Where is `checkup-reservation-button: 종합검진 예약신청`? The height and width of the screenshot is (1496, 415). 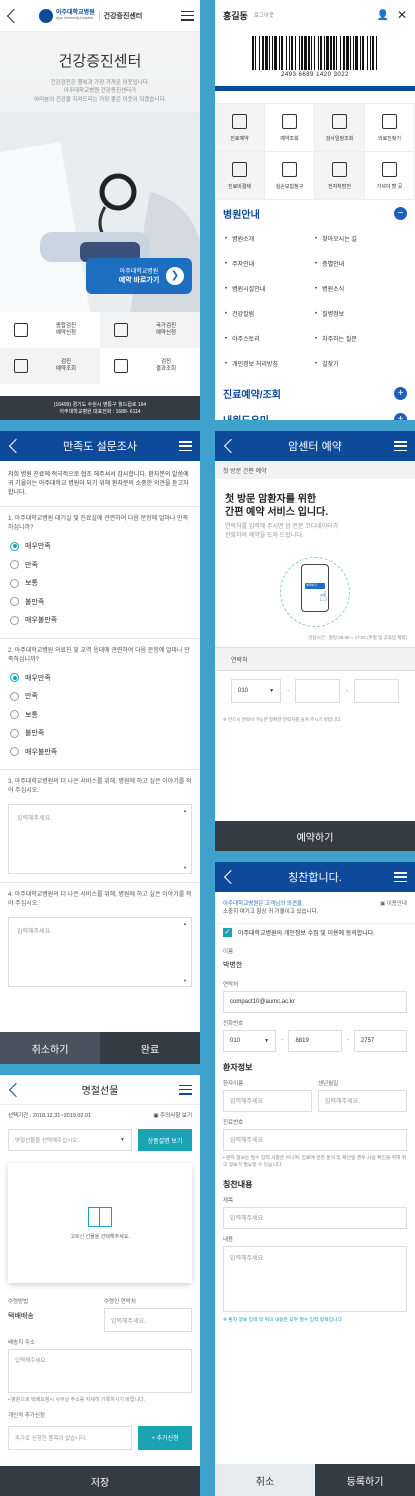
checkup-reservation-button: 종합검진 예약신청 is located at coordinates (50, 330).